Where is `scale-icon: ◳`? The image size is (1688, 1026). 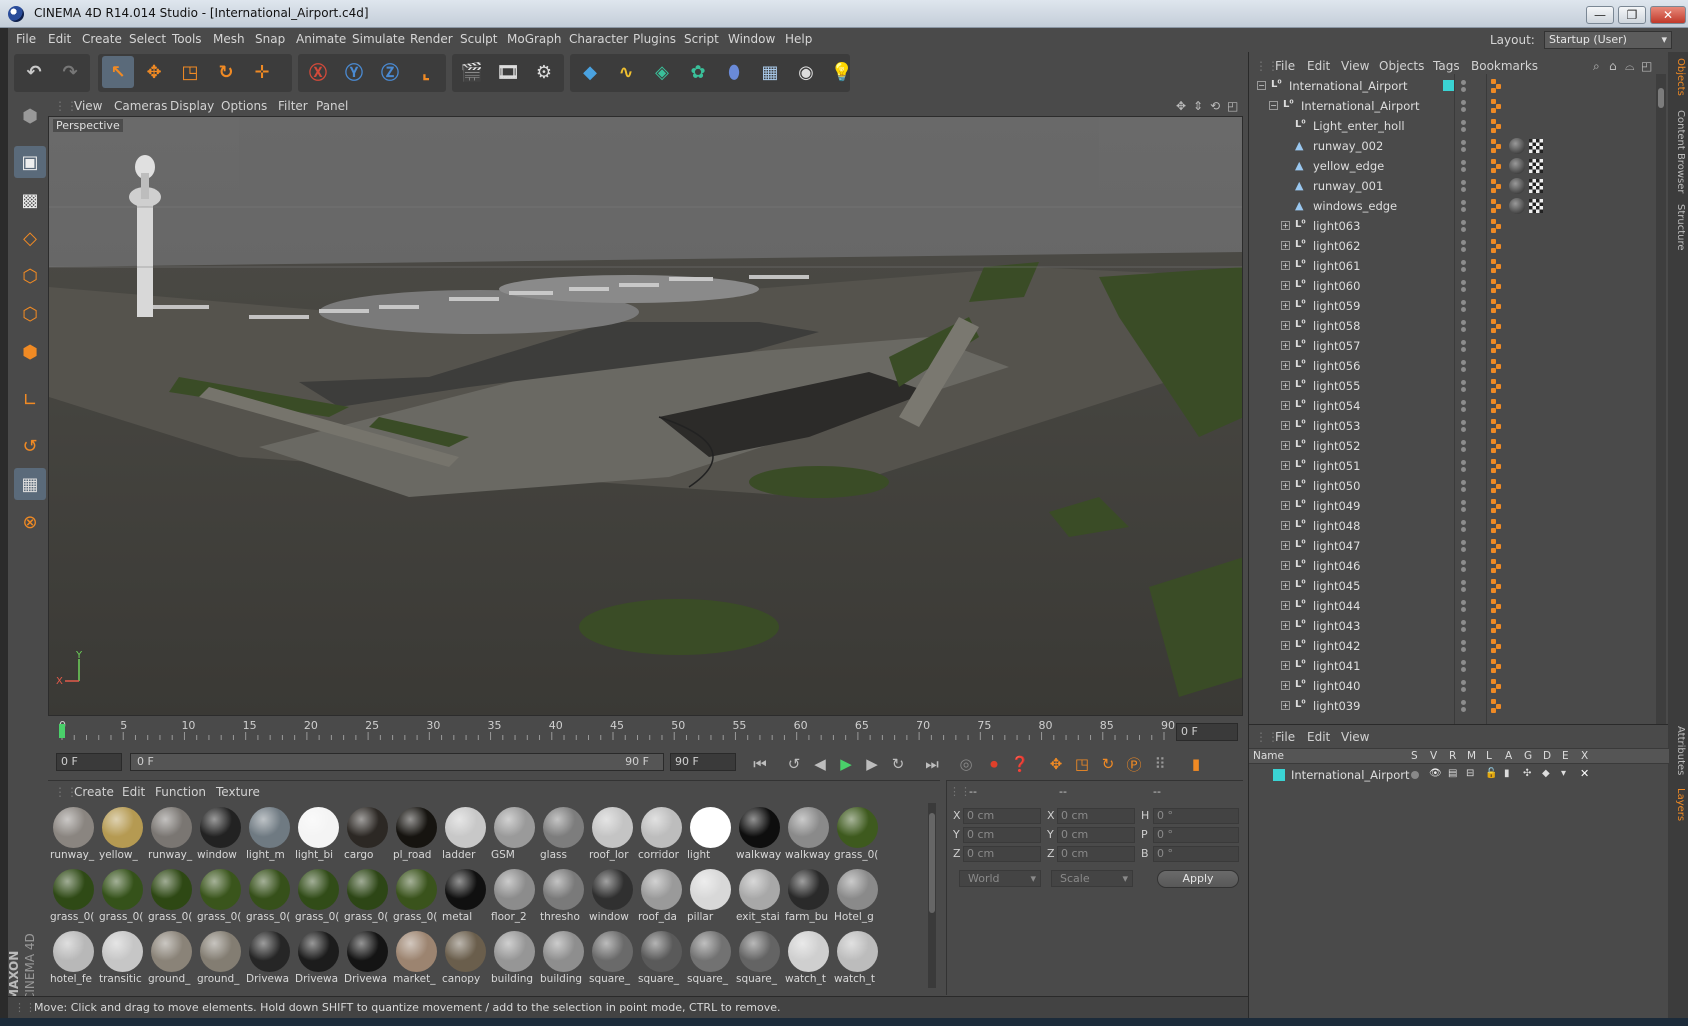
scale-icon: ◳ is located at coordinates (190, 72).